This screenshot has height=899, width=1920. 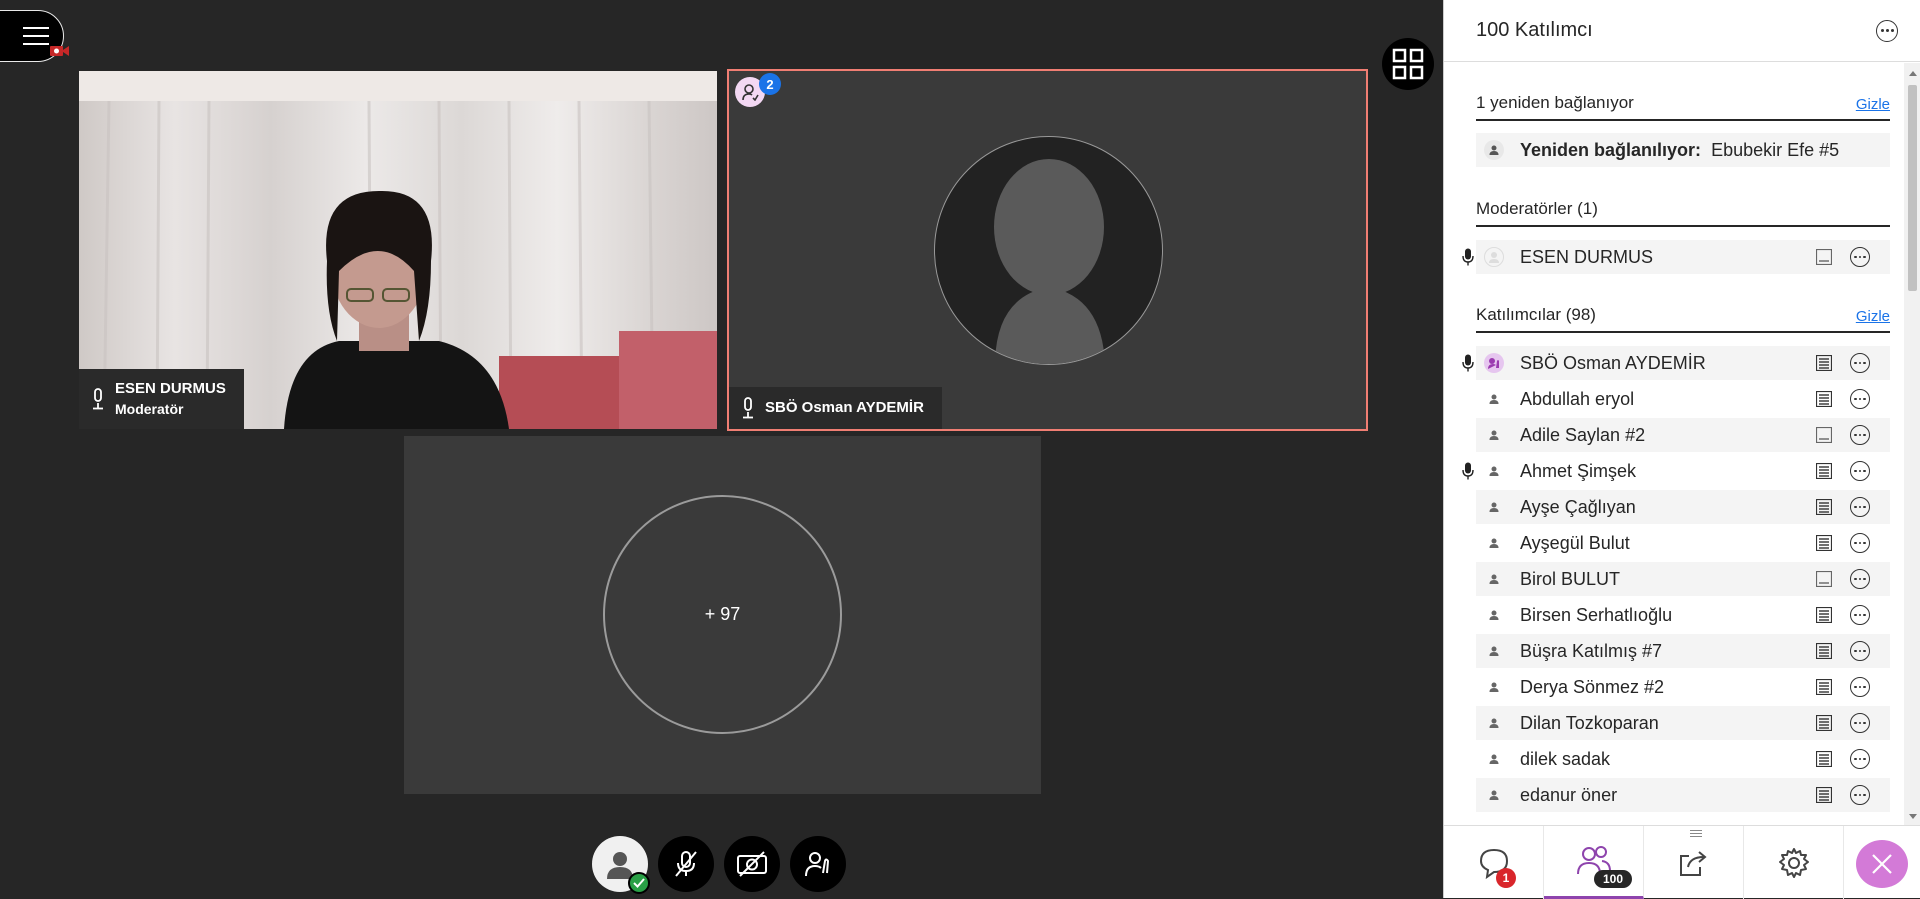 I want to click on close-panel-button, so click(x=1882, y=864).